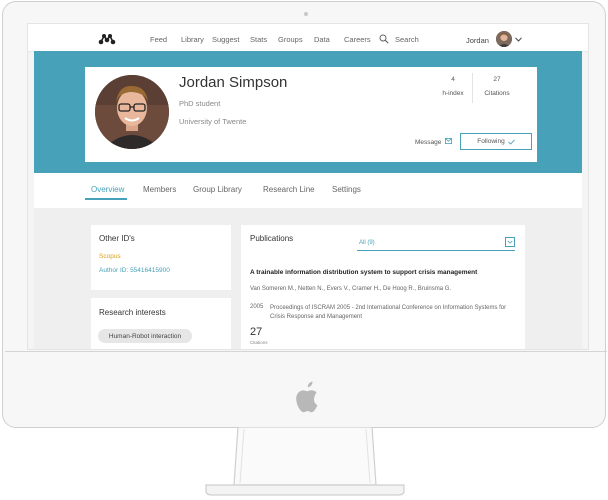 This screenshot has height=500, width=608. I want to click on nav-feed: Feed, so click(158, 39).